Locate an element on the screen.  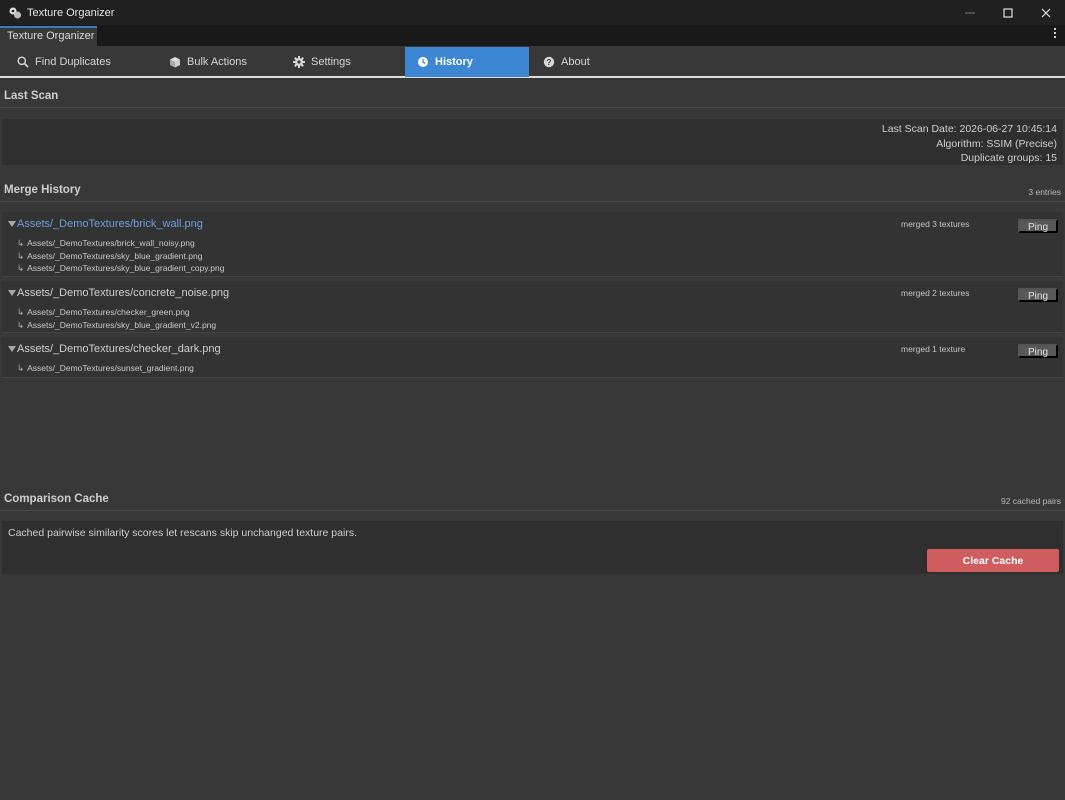
dock-tab-texture-organizer: Texture Organizer is located at coordinates (48, 36).